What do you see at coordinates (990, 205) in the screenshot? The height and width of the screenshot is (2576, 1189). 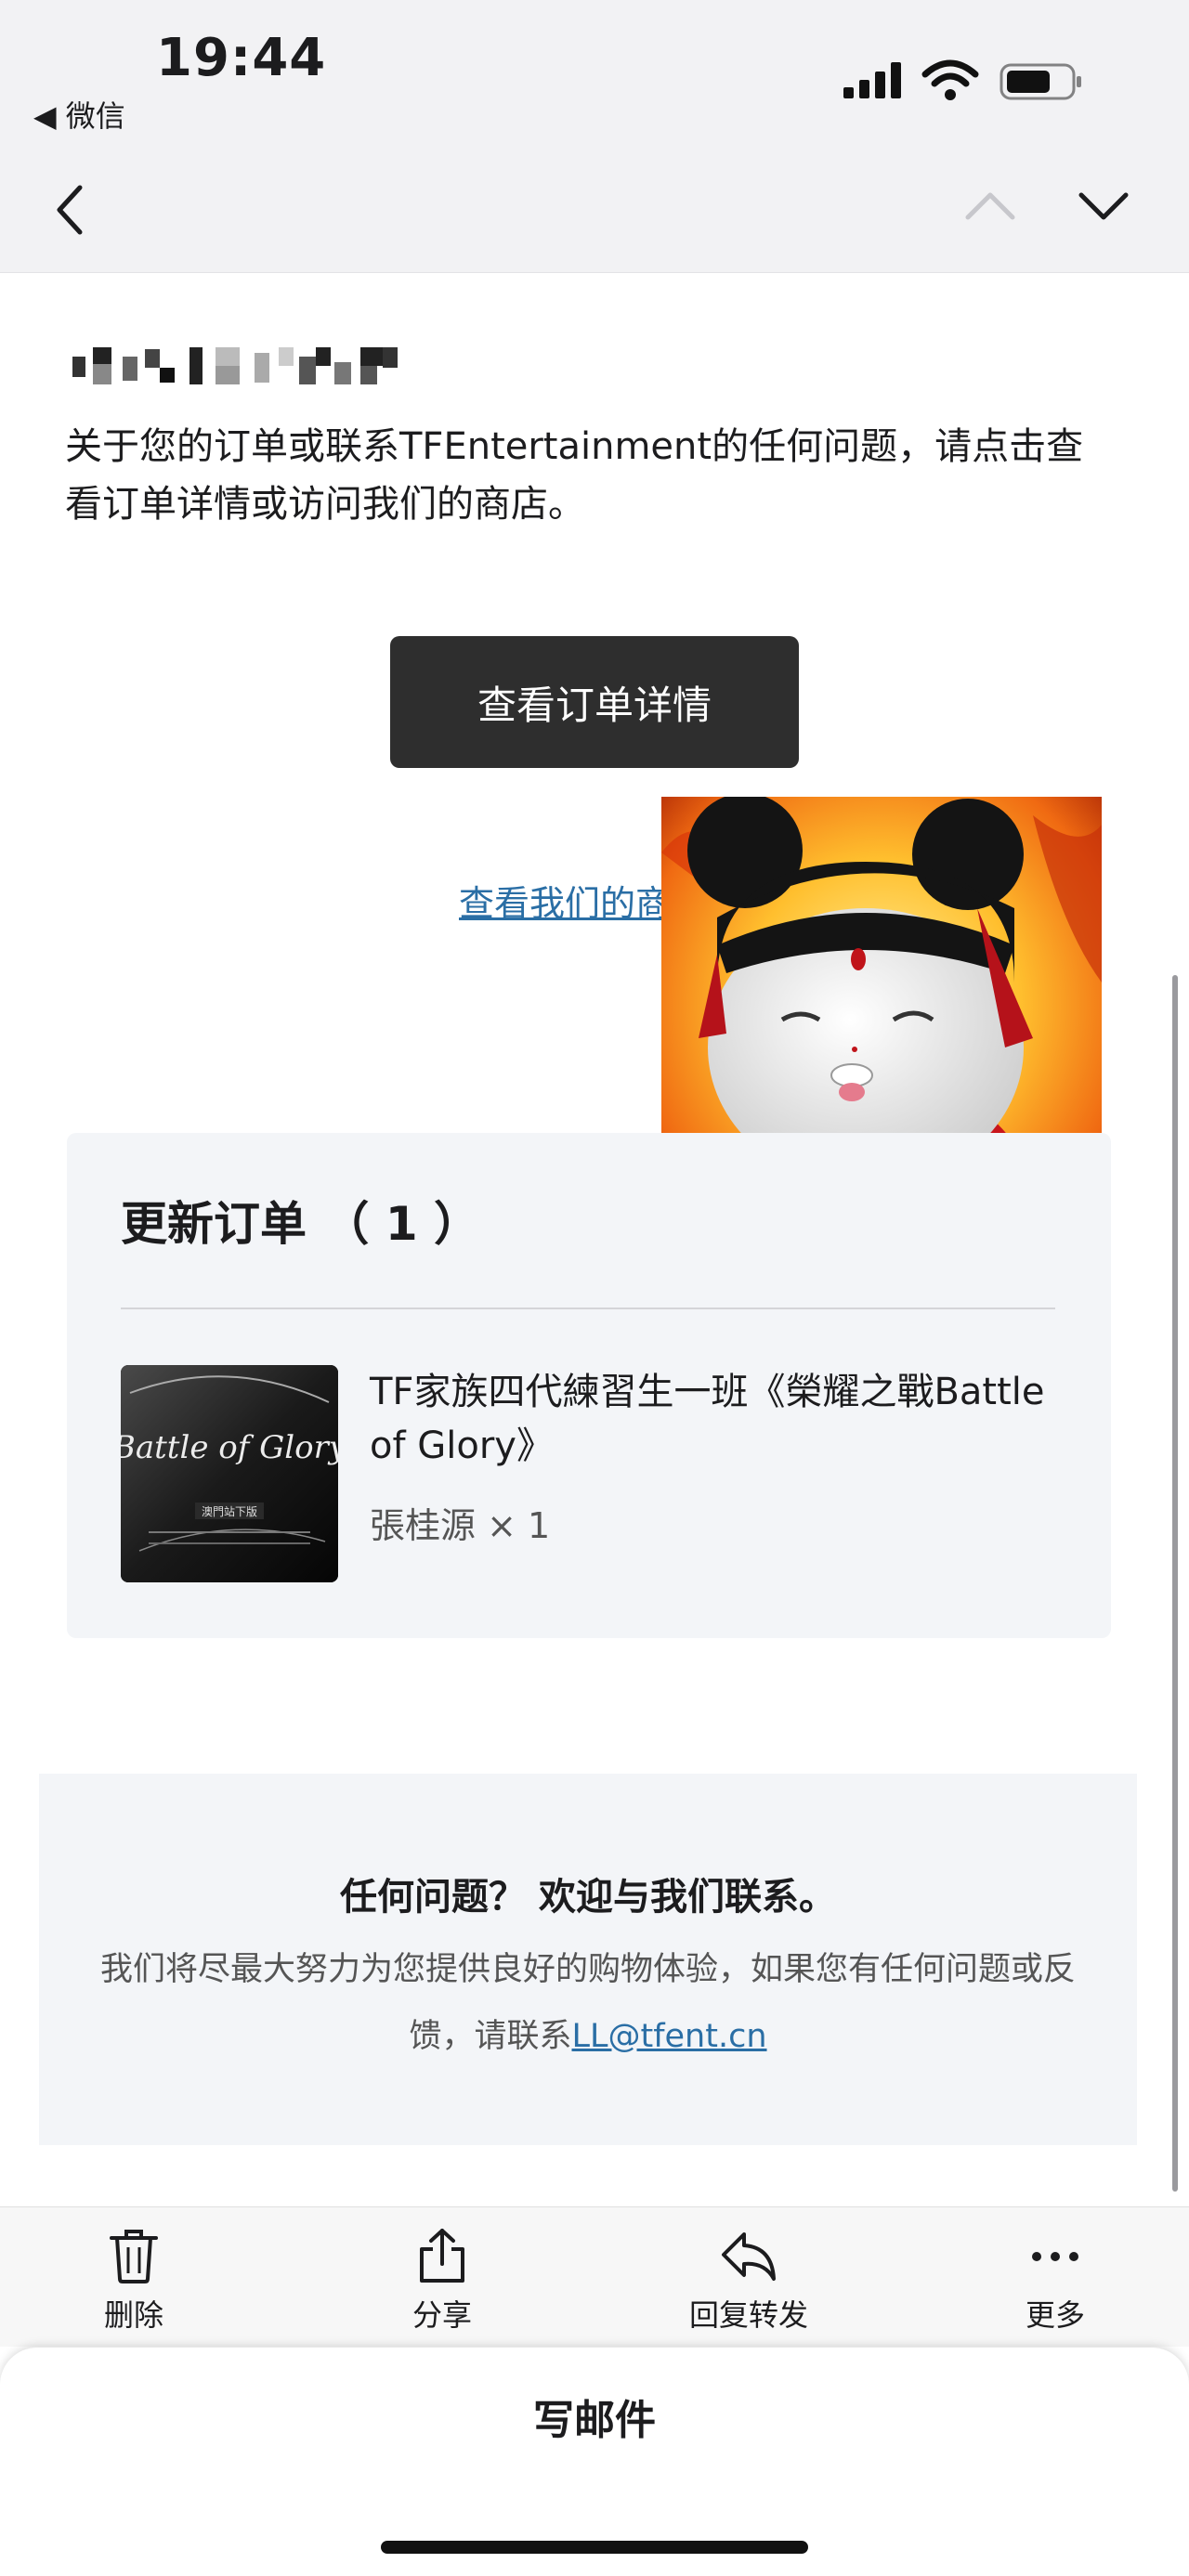 I see `chevron-up-icon` at bounding box center [990, 205].